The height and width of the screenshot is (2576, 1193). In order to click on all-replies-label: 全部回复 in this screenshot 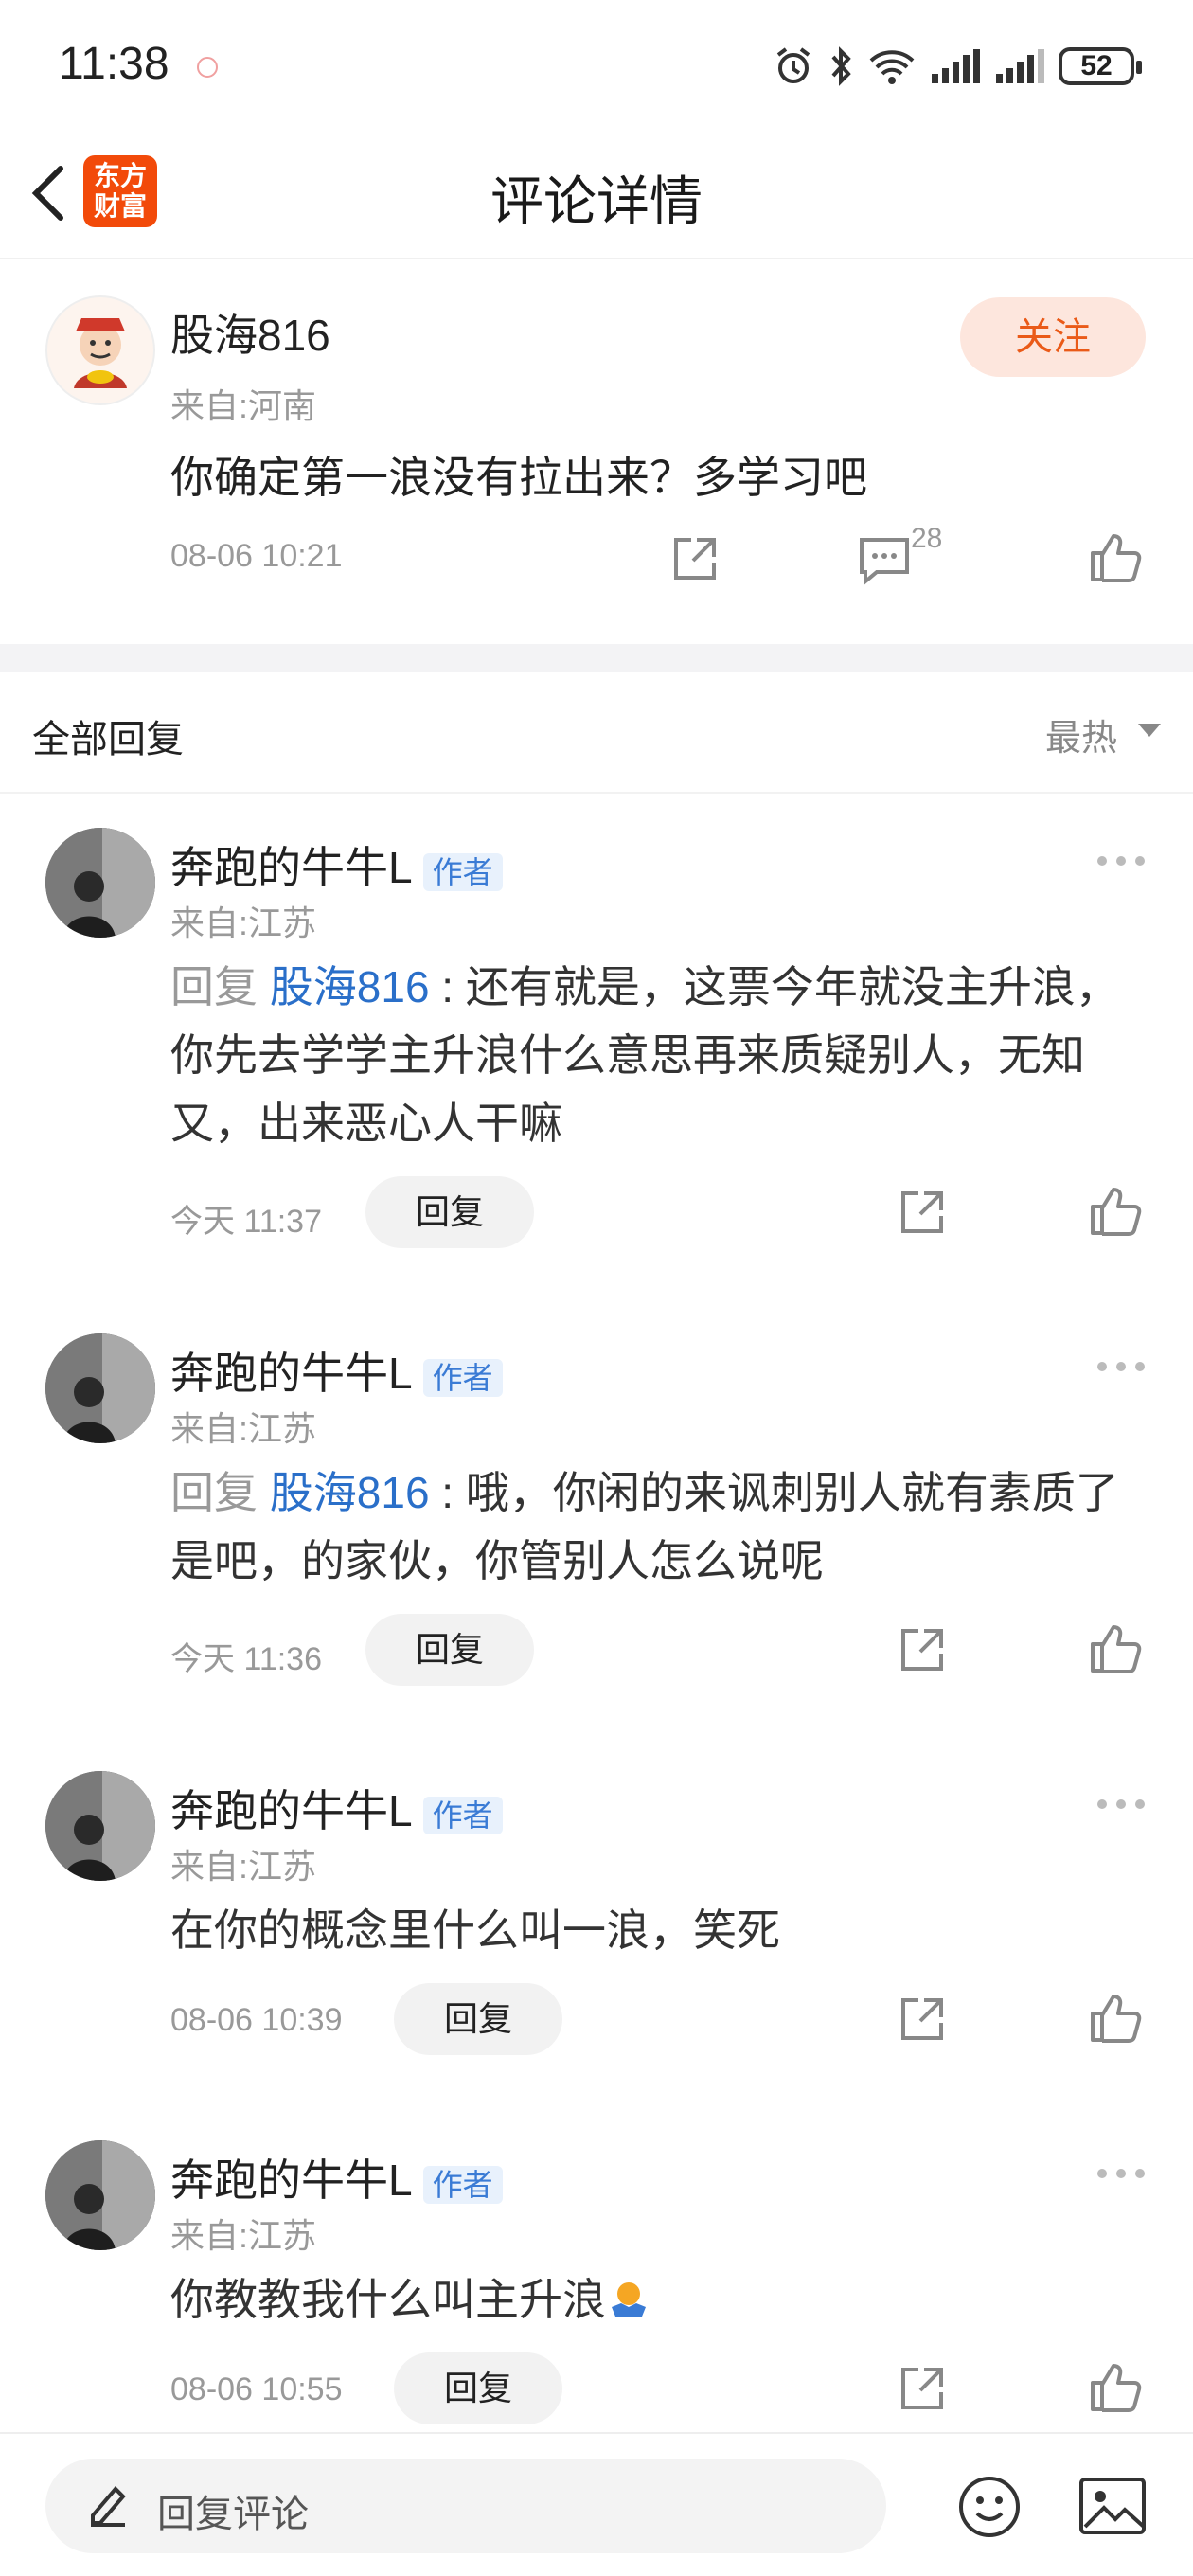, I will do `click(108, 739)`.